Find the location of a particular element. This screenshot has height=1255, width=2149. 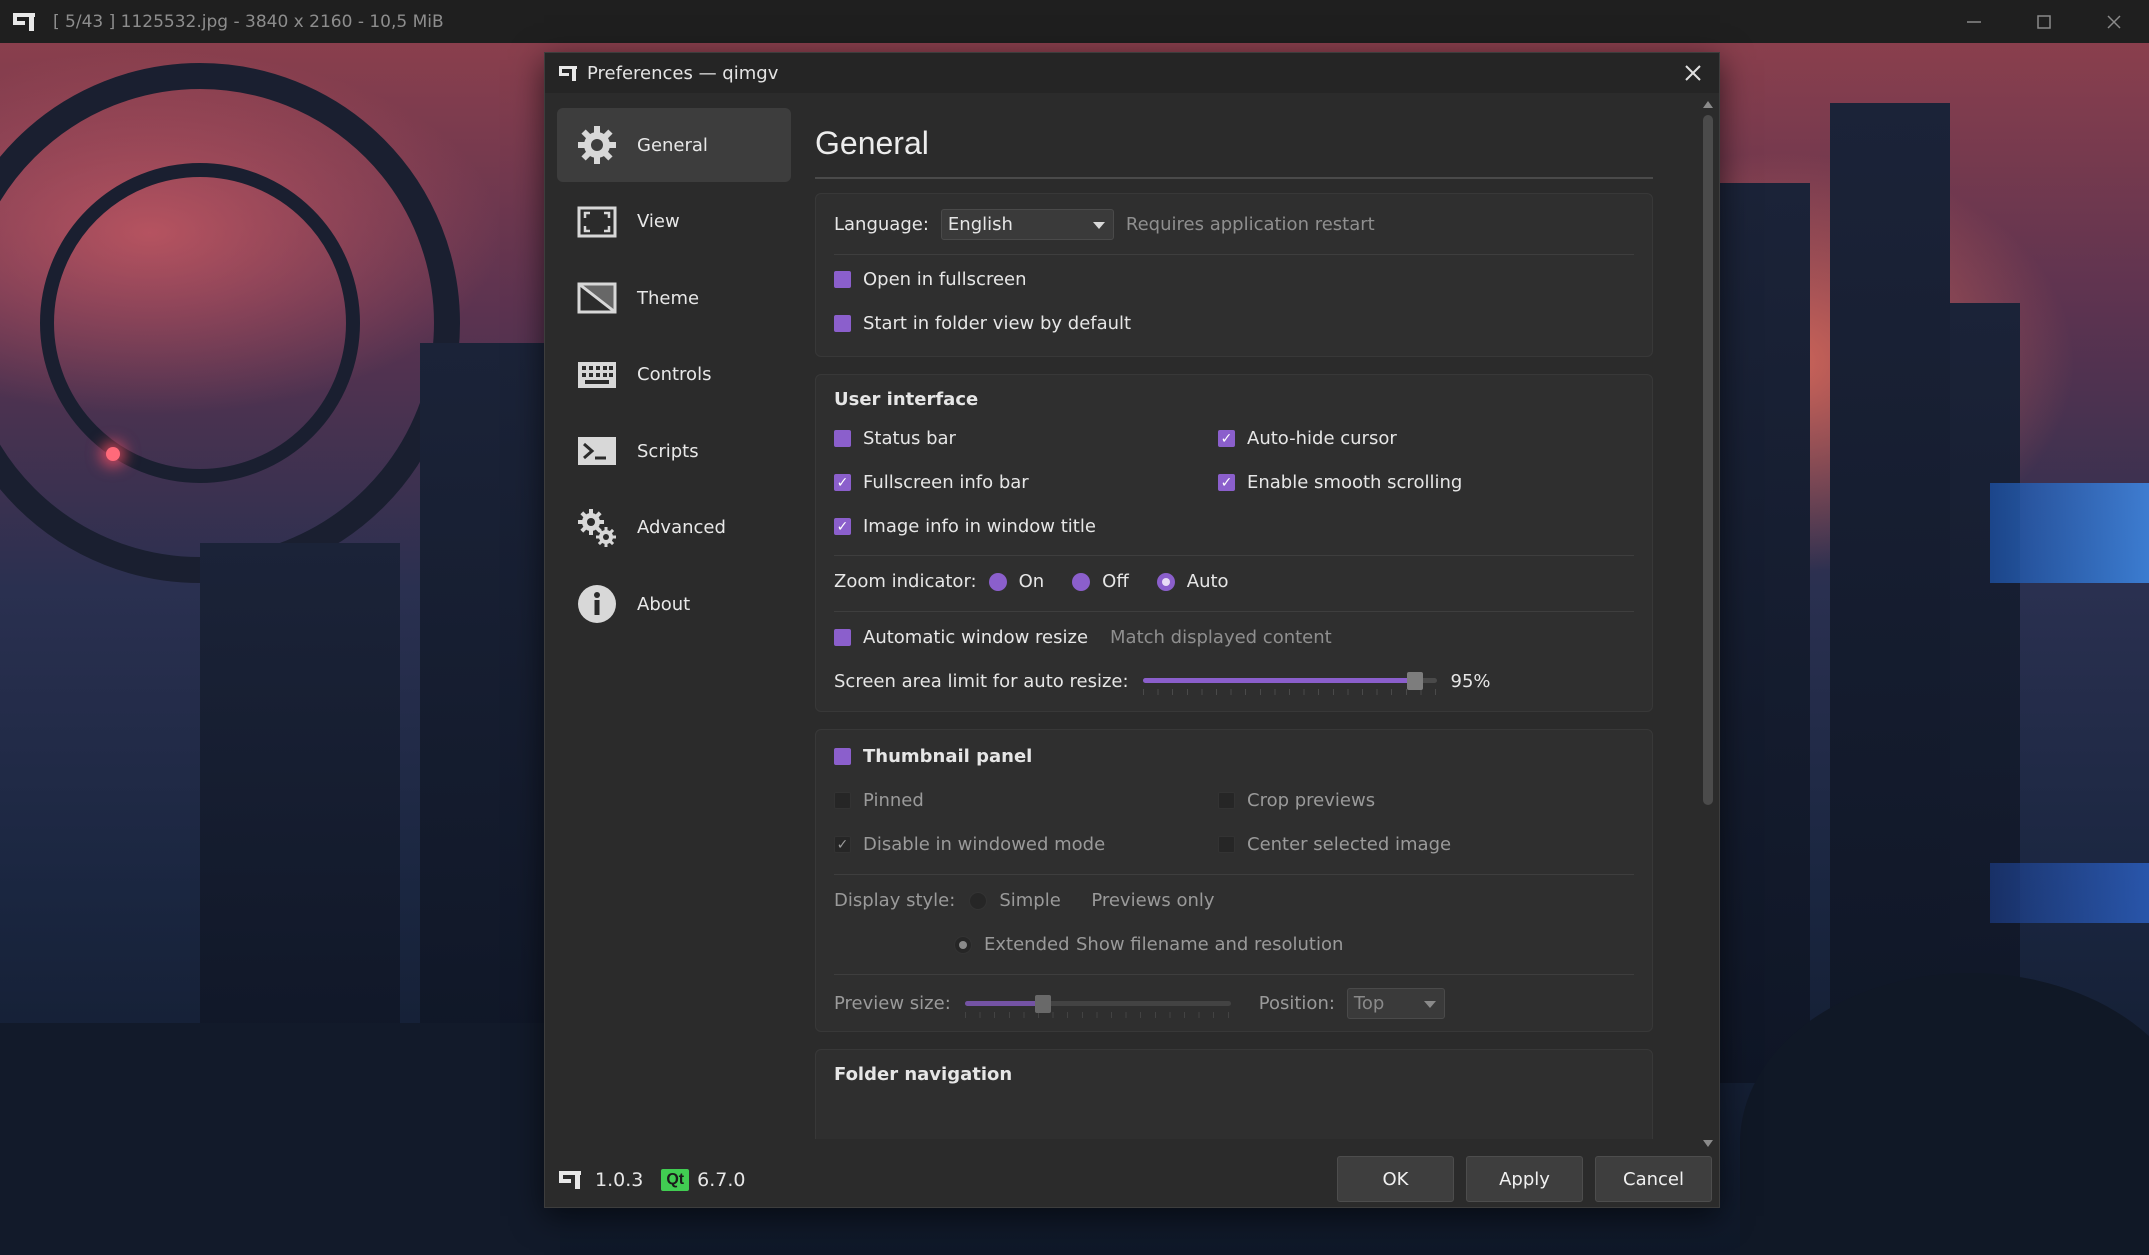

maximize-icon is located at coordinates (2044, 21).